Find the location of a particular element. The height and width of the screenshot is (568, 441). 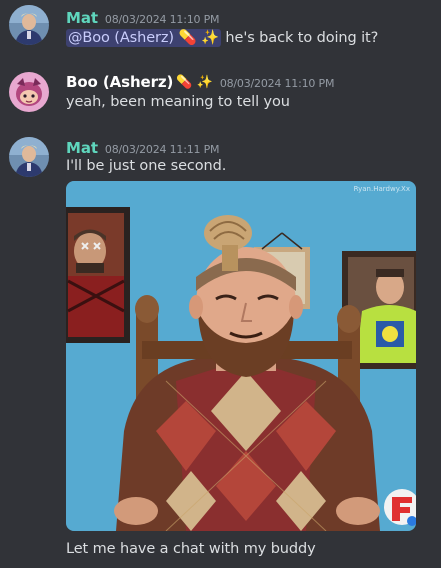

message-header: Mat 08/03/2024 11:10 PM is located at coordinates (143, 17).